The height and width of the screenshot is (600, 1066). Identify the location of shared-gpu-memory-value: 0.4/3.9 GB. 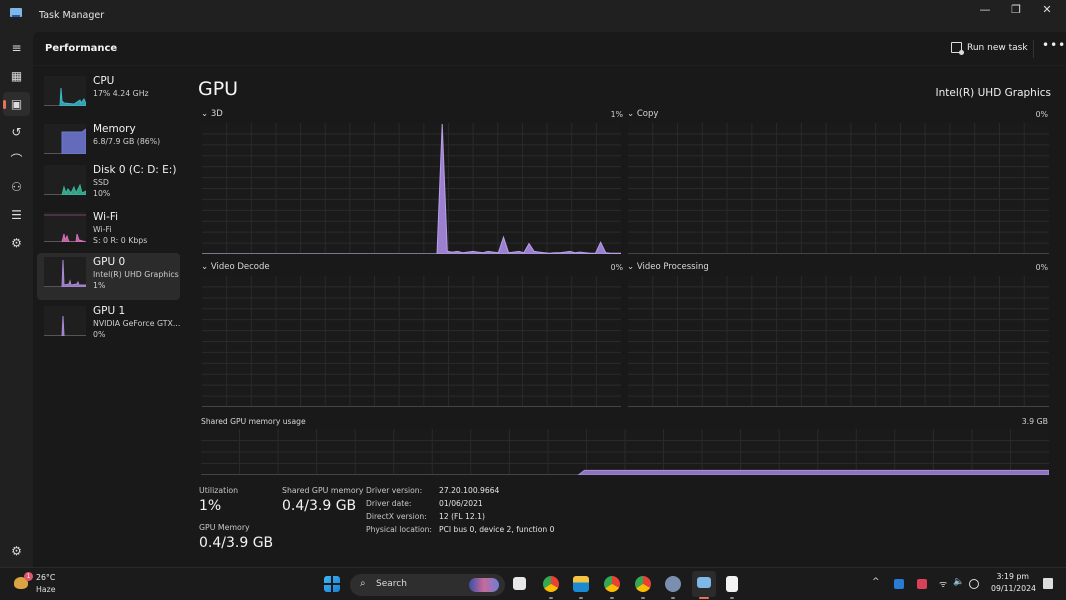
(319, 506).